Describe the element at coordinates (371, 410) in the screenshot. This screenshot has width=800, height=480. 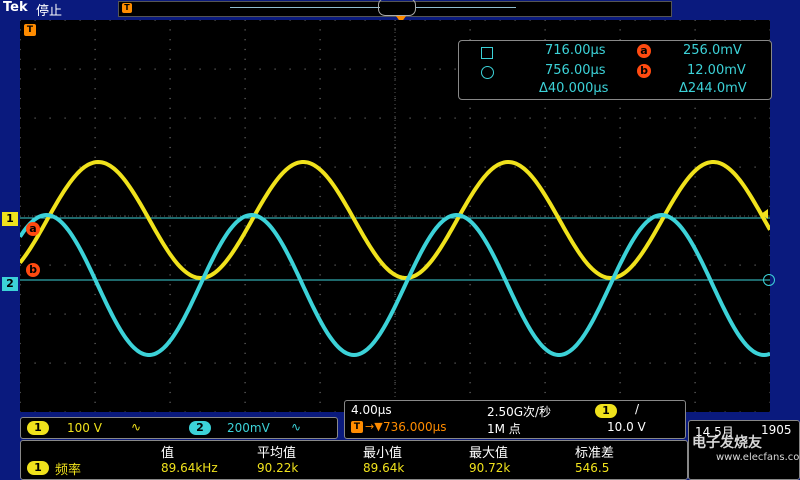
I see `time-per-div: 4.00µs` at that location.